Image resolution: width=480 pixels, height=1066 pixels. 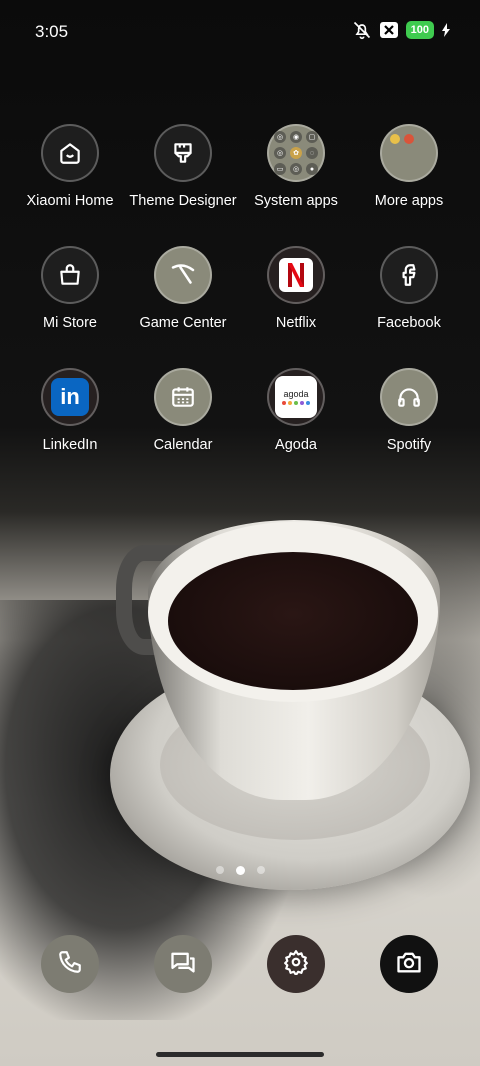 What do you see at coordinates (70, 397) in the screenshot?
I see `linkedin-icon: in` at bounding box center [70, 397].